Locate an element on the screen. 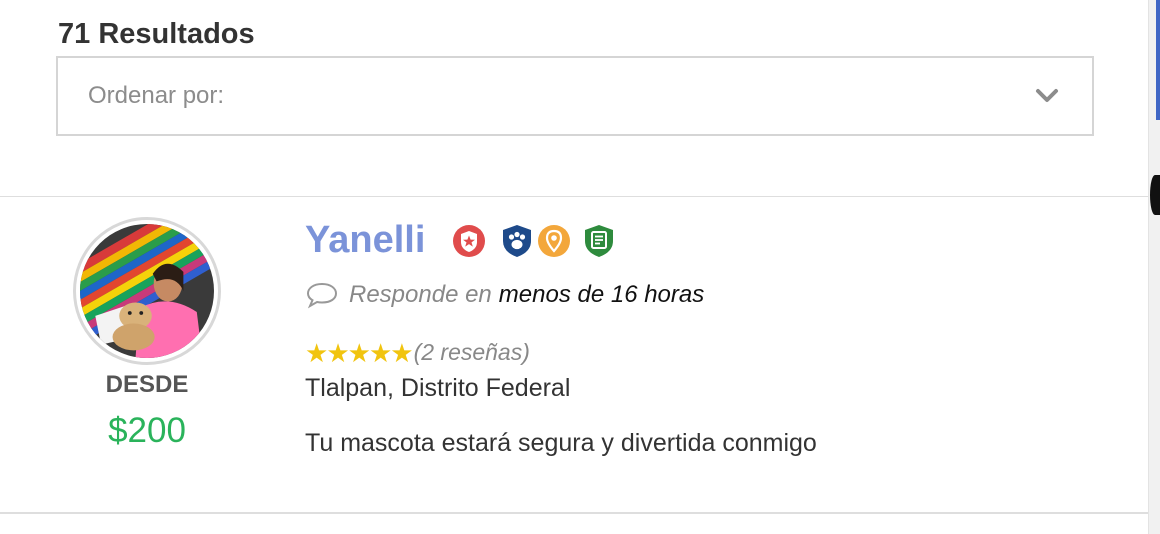 Image resolution: width=1160 pixels, height=534 pixels. document-check-icon is located at coordinates (599, 241).